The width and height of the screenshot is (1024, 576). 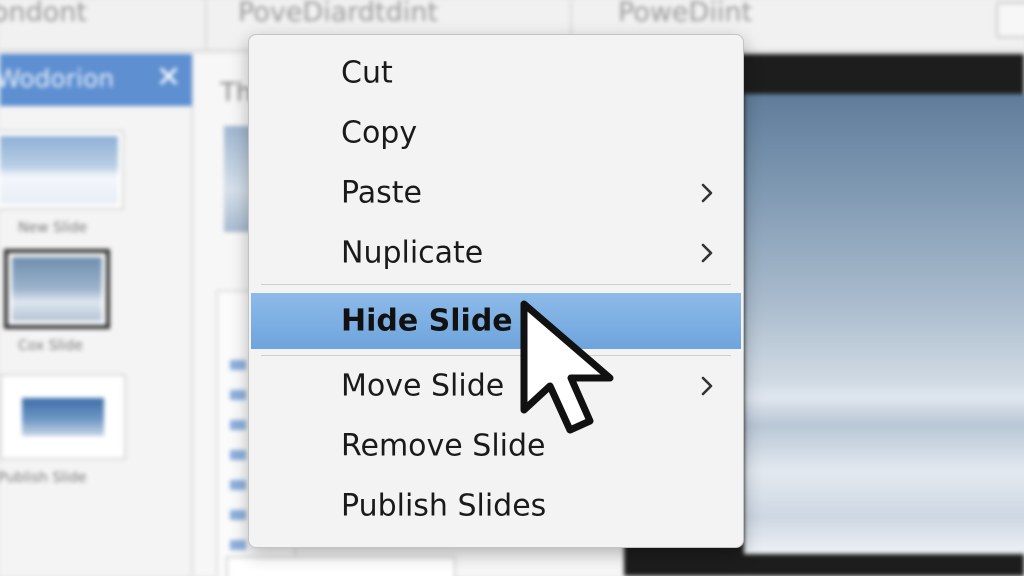 What do you see at coordinates (168, 77) in the screenshot?
I see `close-icon: ✕` at bounding box center [168, 77].